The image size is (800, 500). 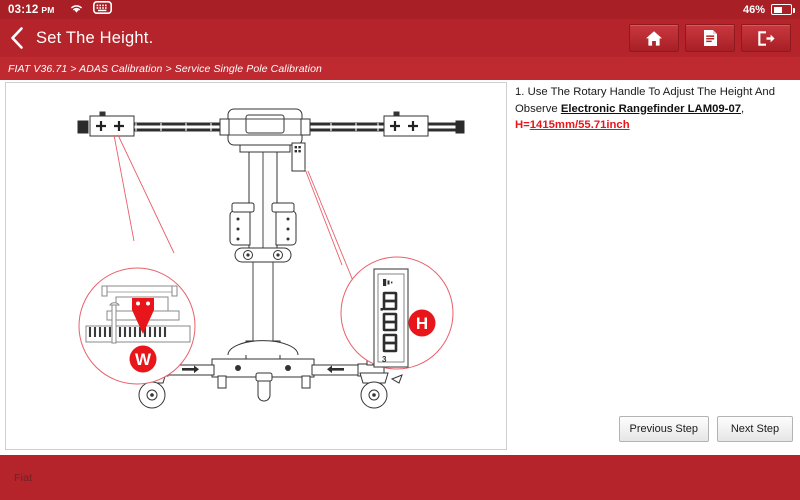 I want to click on svg-text: H, so click(x=422, y=323).